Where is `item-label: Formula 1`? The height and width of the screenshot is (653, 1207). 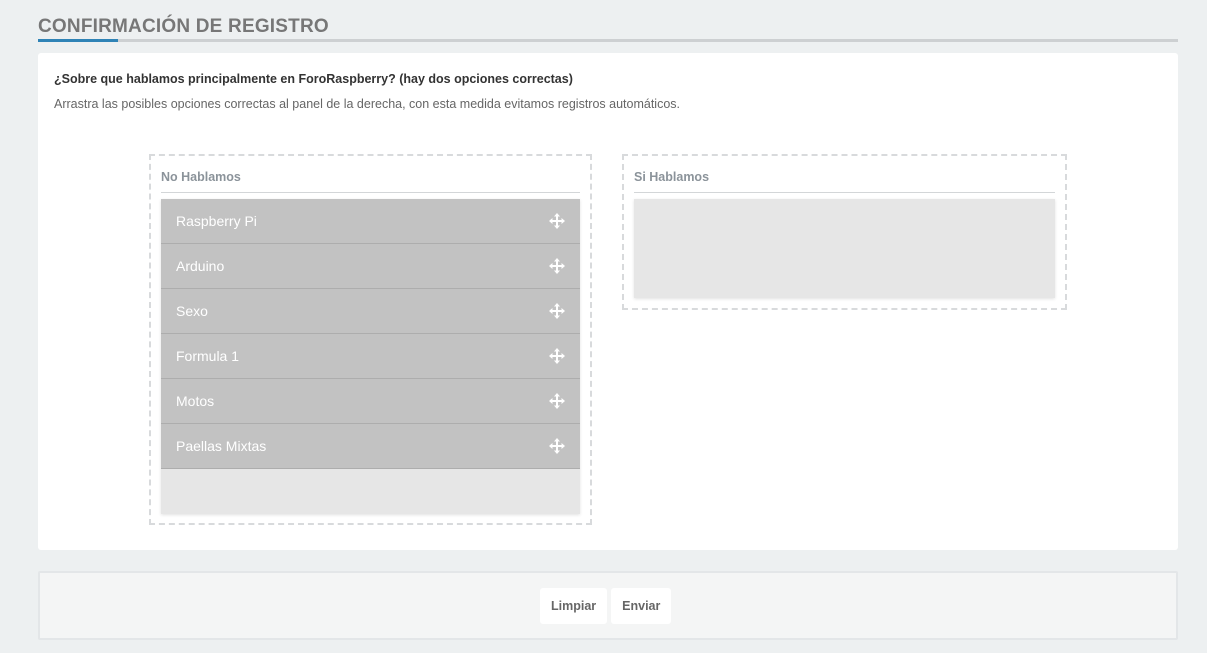 item-label: Formula 1 is located at coordinates (208, 356).